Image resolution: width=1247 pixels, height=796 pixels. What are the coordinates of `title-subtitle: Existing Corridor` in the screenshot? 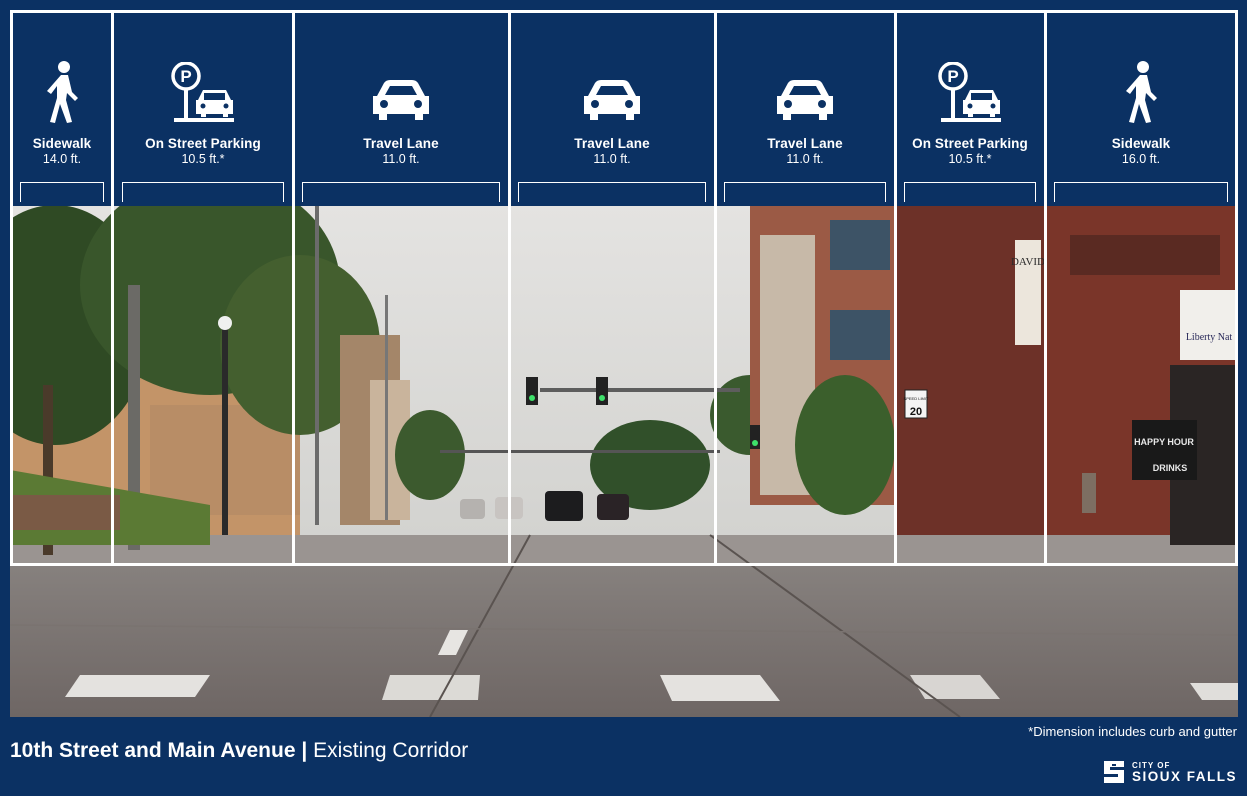 It's located at (391, 750).